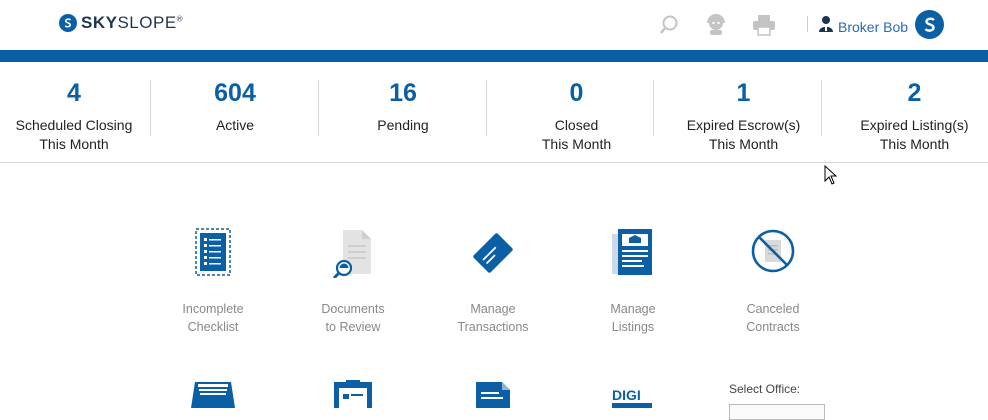  Describe the element at coordinates (353, 255) in the screenshot. I see `document-review-icon` at that location.